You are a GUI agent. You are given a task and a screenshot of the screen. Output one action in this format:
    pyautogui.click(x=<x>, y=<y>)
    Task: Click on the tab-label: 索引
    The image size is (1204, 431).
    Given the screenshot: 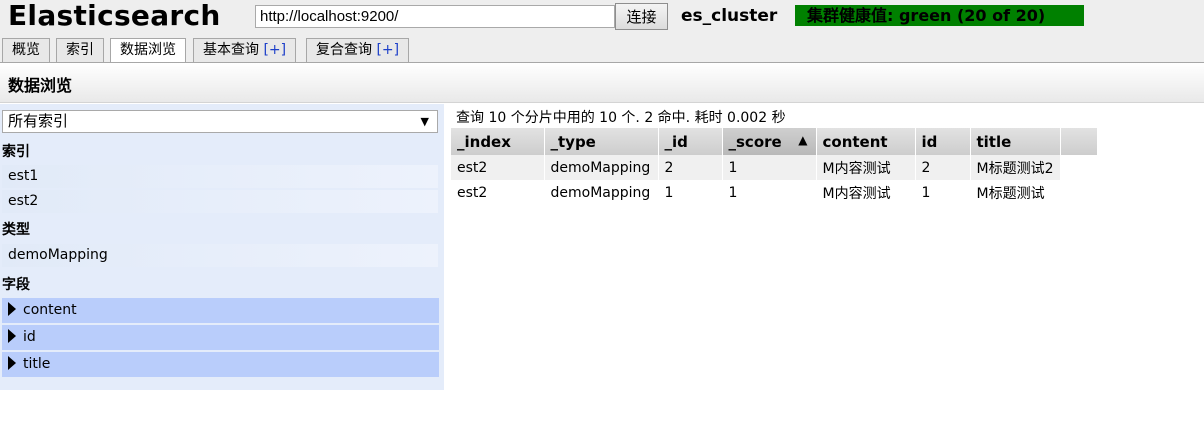 What is the action you would take?
    pyautogui.click(x=80, y=50)
    